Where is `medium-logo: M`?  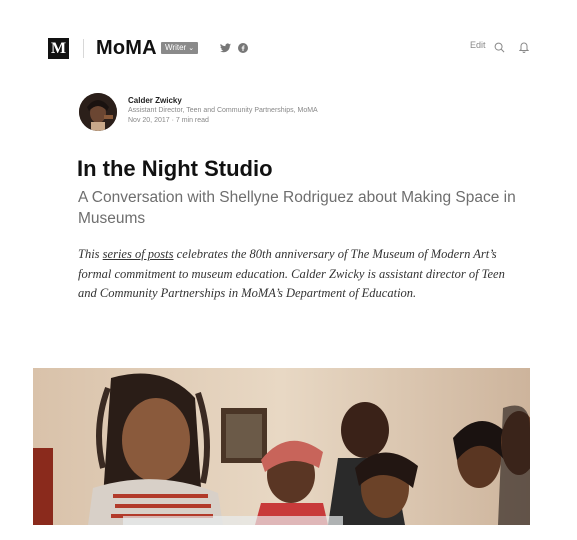
medium-logo: M is located at coordinates (58, 48).